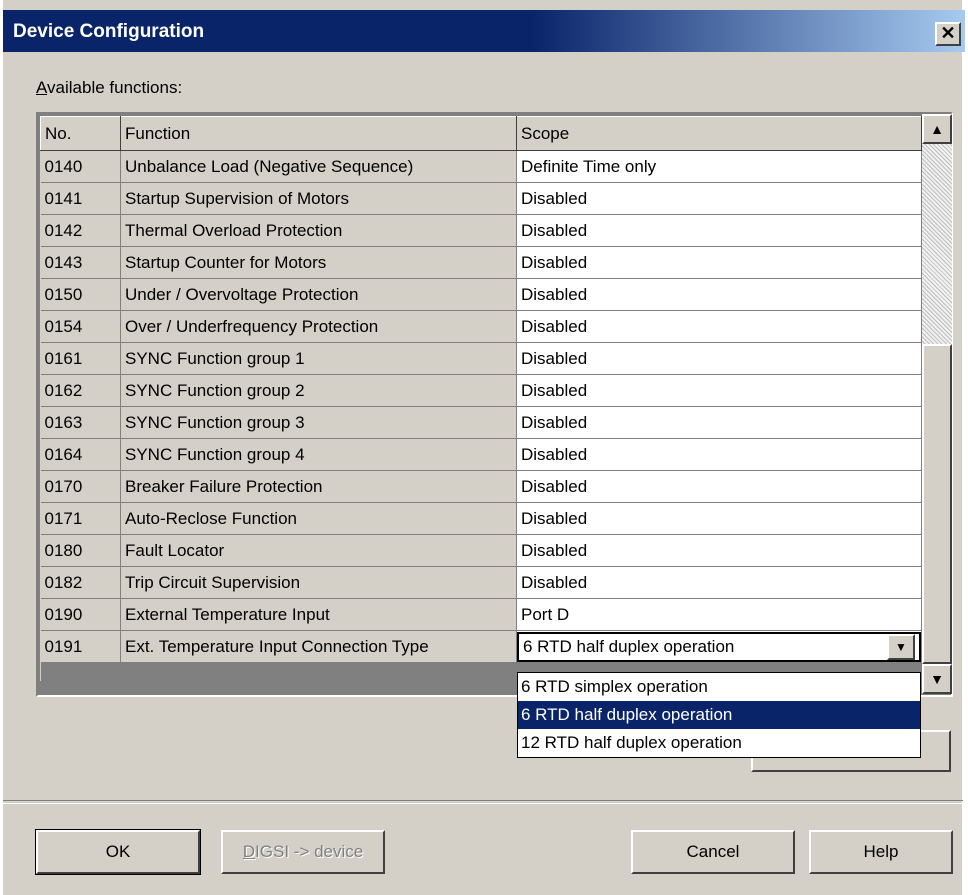 The width and height of the screenshot is (968, 895). What do you see at coordinates (484, 31) in the screenshot?
I see `title-bar: Device Configuration ✕` at bounding box center [484, 31].